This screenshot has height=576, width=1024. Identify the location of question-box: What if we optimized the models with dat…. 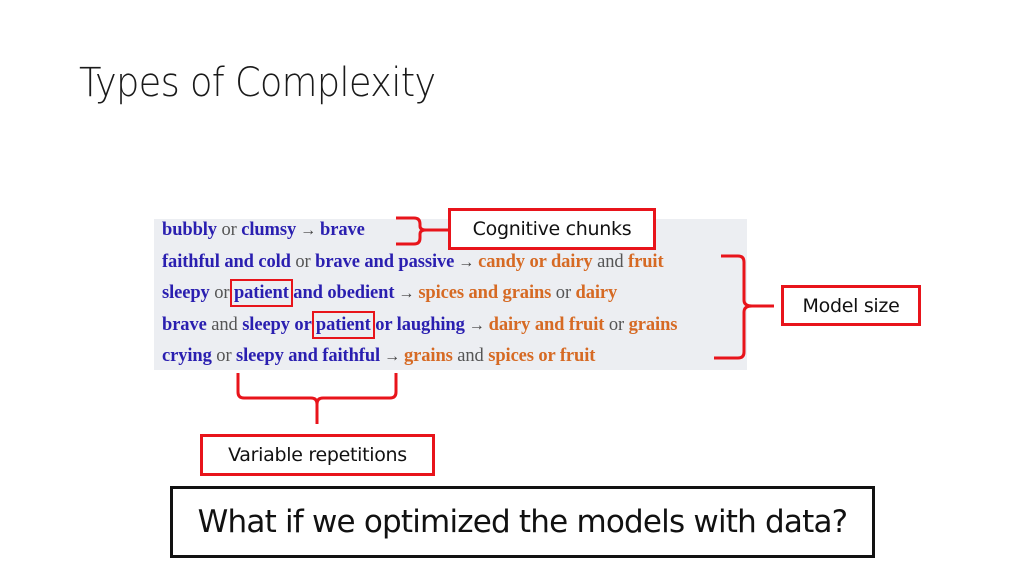
(522, 522).